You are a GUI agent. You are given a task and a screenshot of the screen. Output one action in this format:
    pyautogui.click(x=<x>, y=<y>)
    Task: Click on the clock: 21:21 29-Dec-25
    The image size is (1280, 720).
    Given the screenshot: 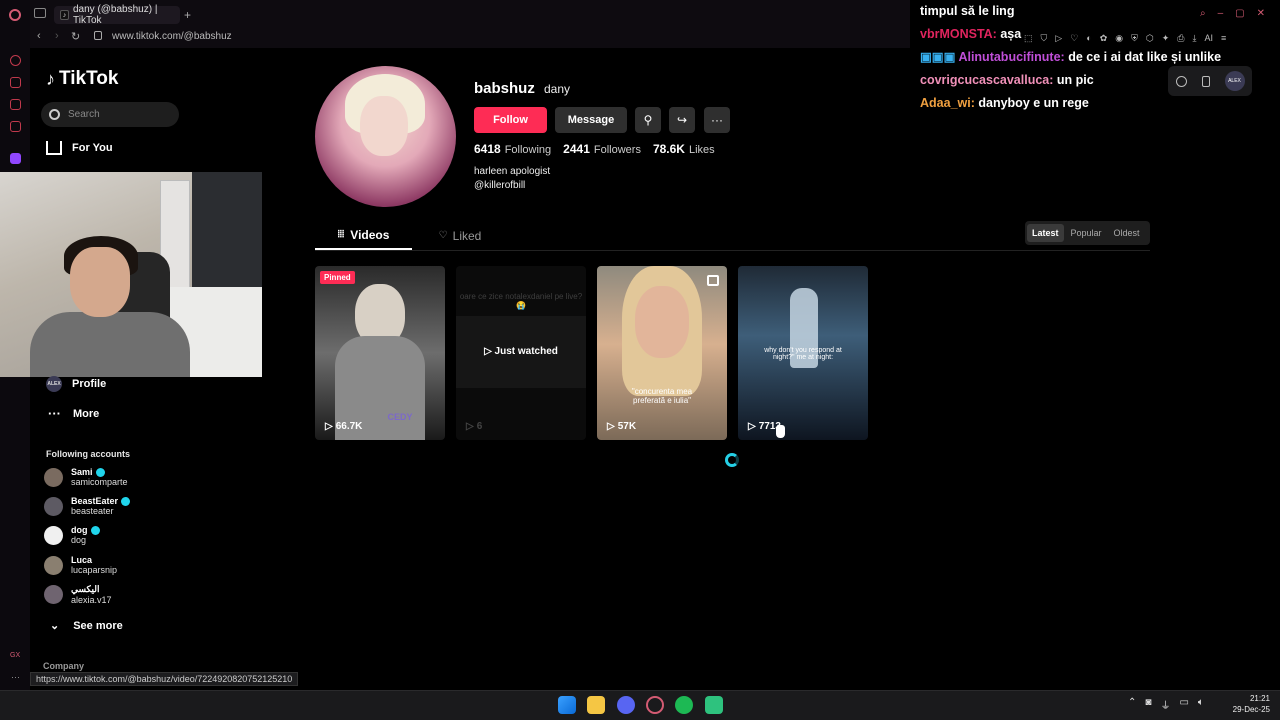 What is the action you would take?
    pyautogui.click(x=1248, y=704)
    